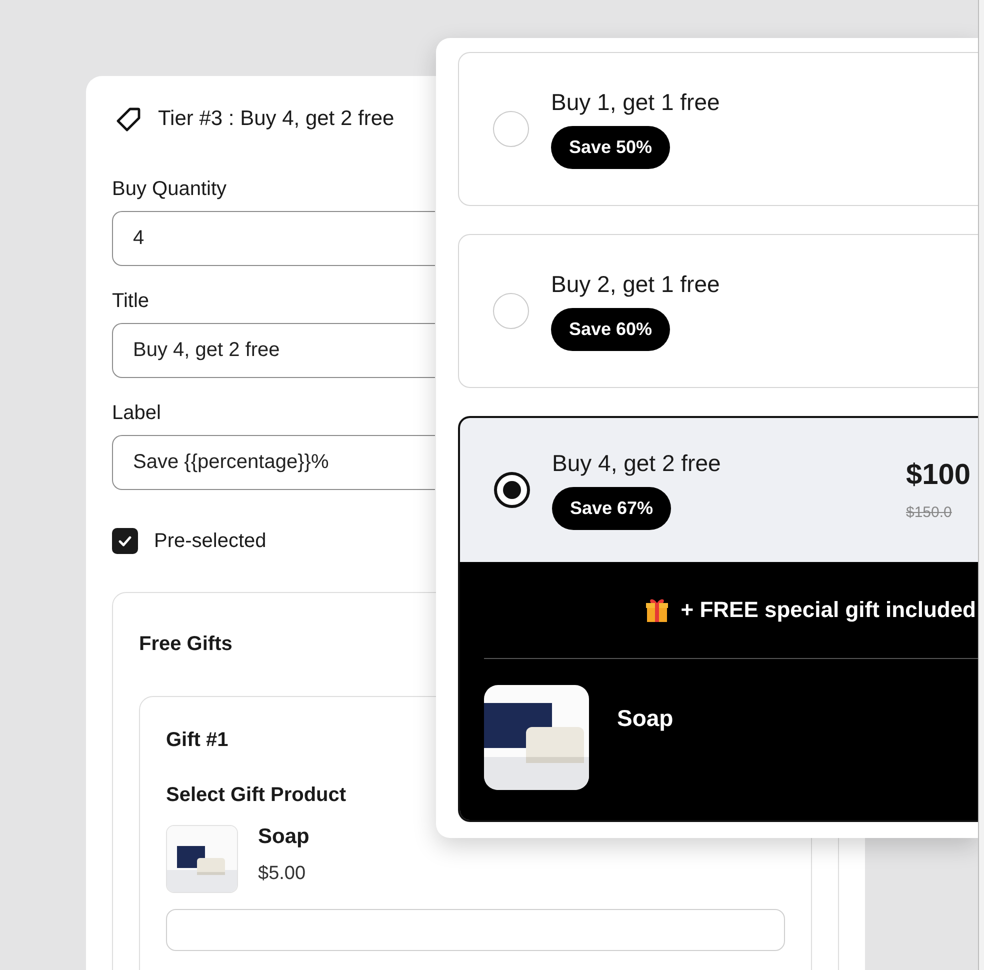 The height and width of the screenshot is (970, 984). Describe the element at coordinates (131, 301) in the screenshot. I see `field-label: Title` at that location.